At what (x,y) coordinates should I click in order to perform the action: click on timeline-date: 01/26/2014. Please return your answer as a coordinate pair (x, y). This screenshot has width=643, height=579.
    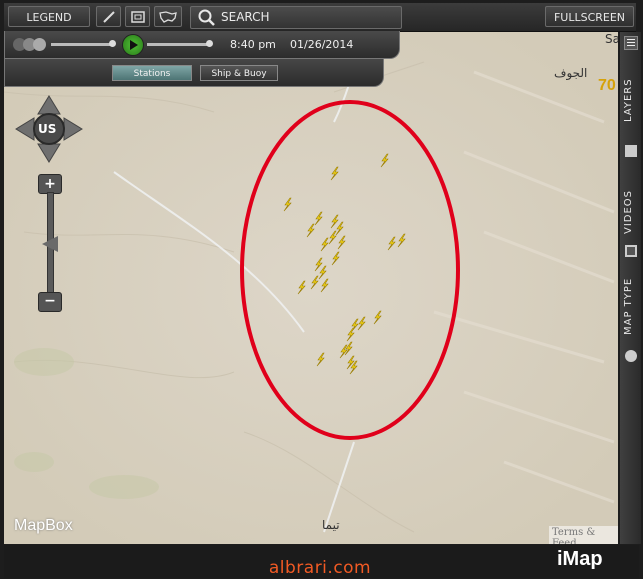
    Looking at the image, I should click on (322, 44).